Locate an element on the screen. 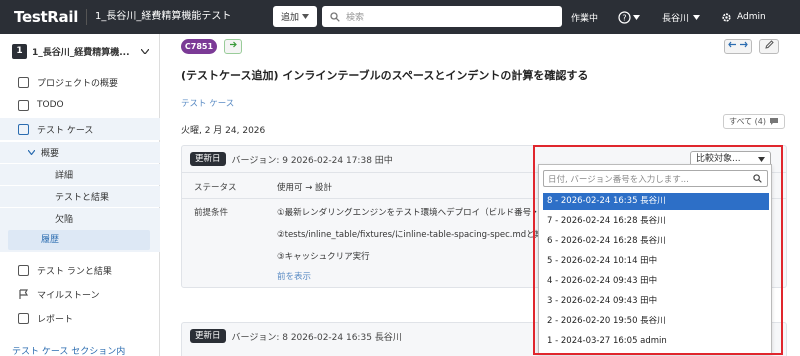 This screenshot has height=356, width=800. show-previous-link: 前を表示 is located at coordinates (294, 276).